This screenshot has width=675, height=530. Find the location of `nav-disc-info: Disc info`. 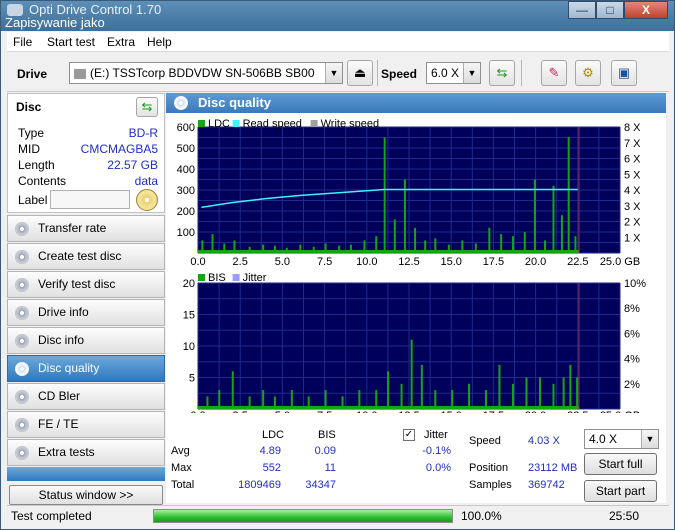

nav-disc-info: Disc info is located at coordinates (86, 340).